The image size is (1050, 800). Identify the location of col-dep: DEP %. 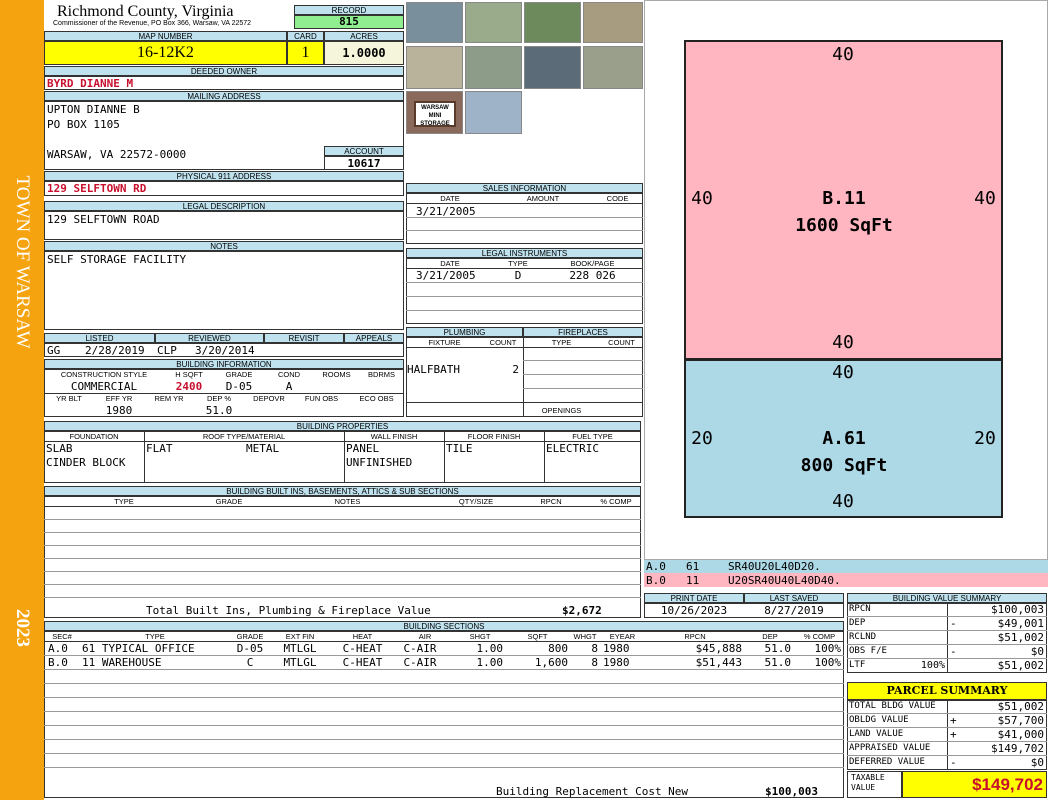
(219, 398).